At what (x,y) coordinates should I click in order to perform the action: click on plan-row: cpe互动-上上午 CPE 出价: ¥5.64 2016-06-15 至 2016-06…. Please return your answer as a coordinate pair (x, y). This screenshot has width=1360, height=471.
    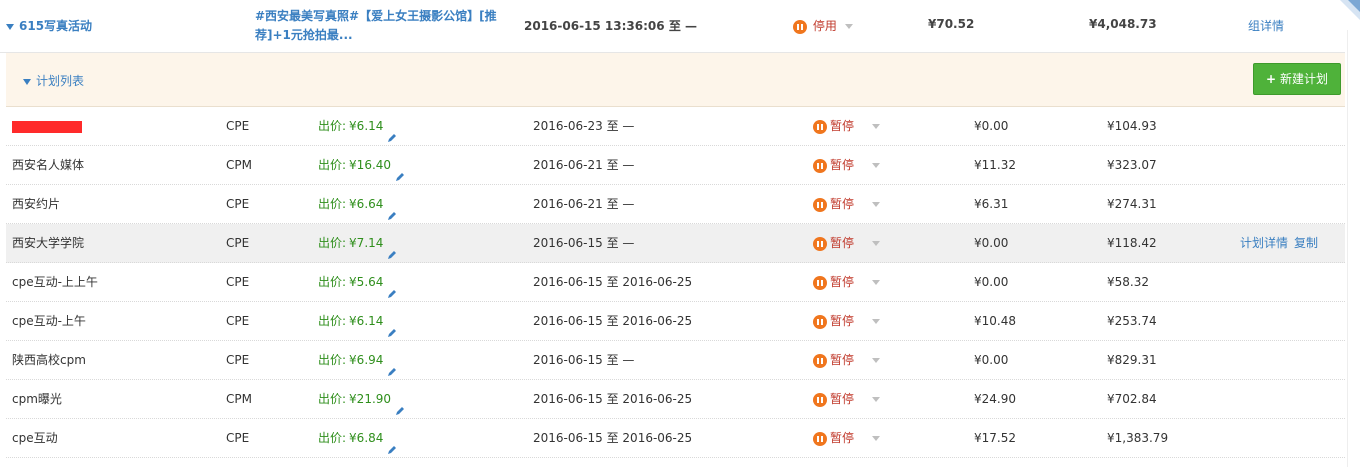
    Looking at the image, I should click on (675, 282).